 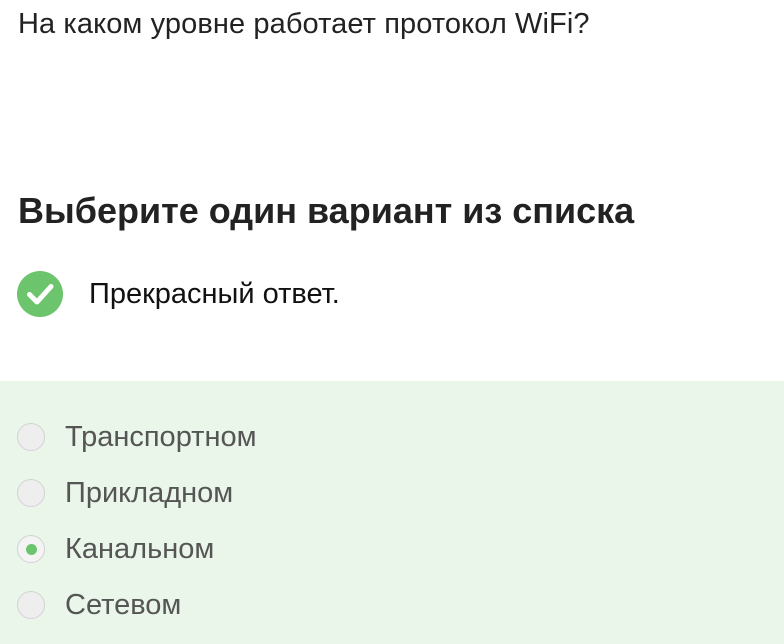 What do you see at coordinates (140, 548) in the screenshot?
I see `option-label: Канальном` at bounding box center [140, 548].